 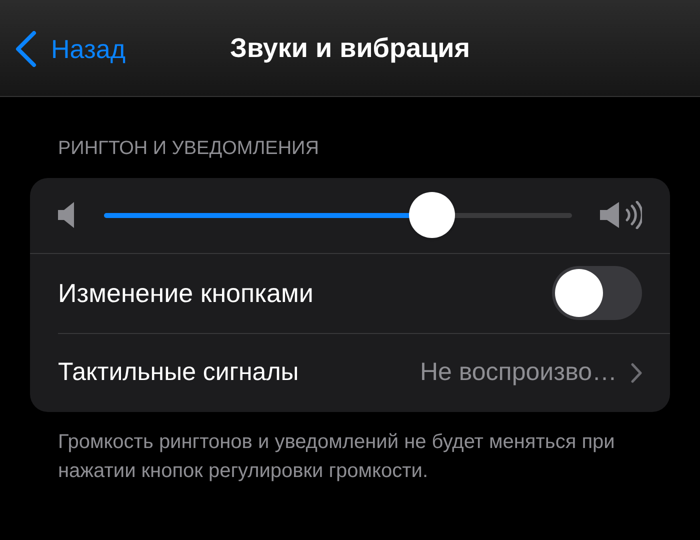 What do you see at coordinates (178, 372) in the screenshot?
I see `row-label: Тактильные сигналы` at bounding box center [178, 372].